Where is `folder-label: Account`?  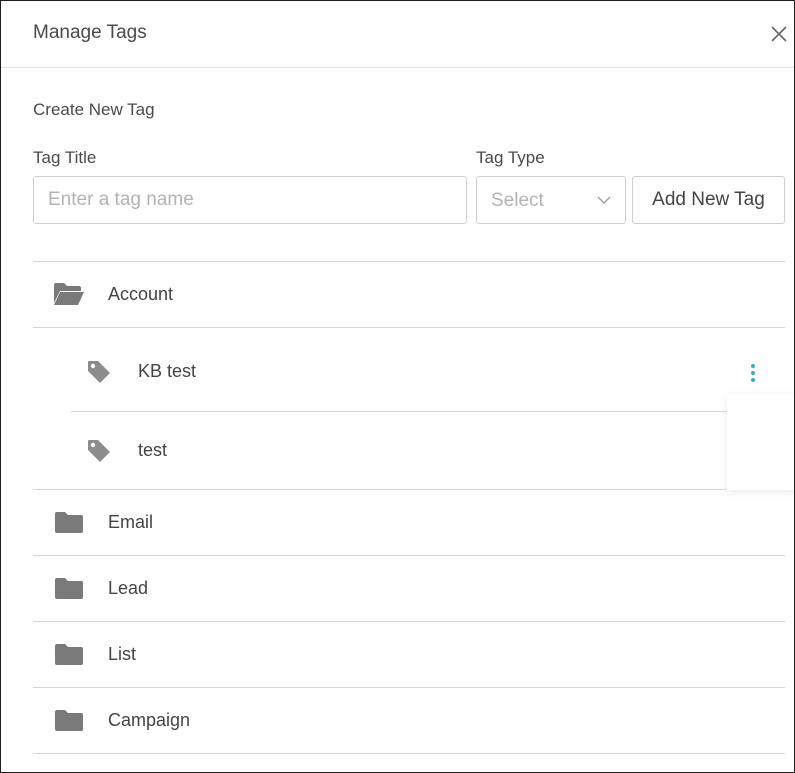
folder-label: Account is located at coordinates (141, 294).